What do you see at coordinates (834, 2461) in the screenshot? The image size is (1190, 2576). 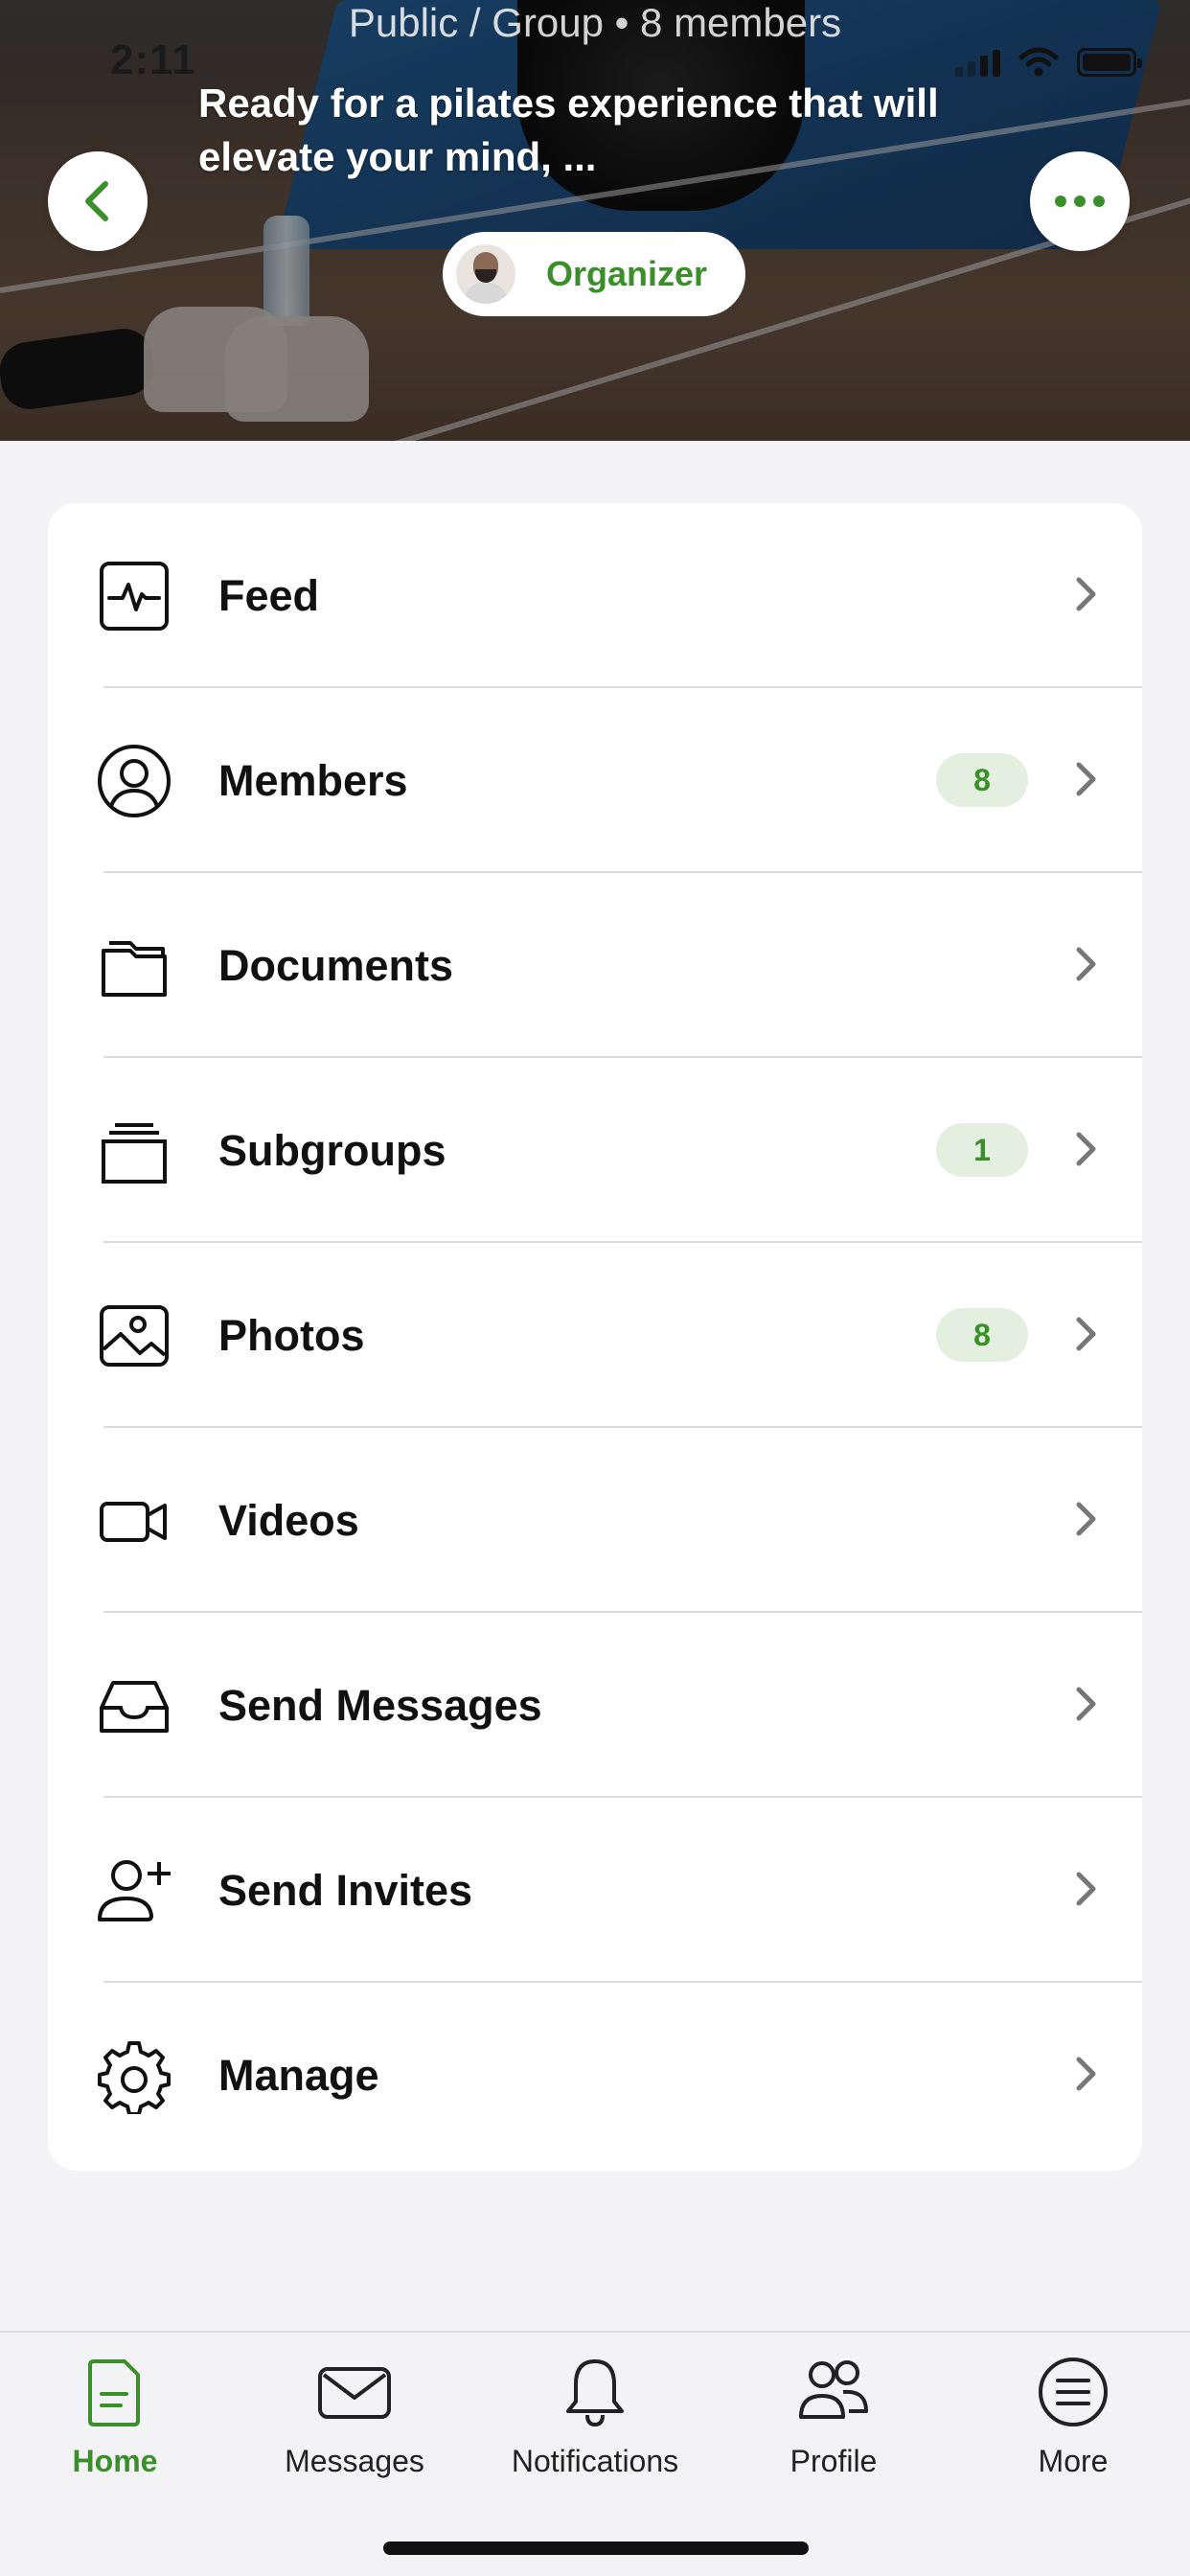 I see `tab-label: Profile` at bounding box center [834, 2461].